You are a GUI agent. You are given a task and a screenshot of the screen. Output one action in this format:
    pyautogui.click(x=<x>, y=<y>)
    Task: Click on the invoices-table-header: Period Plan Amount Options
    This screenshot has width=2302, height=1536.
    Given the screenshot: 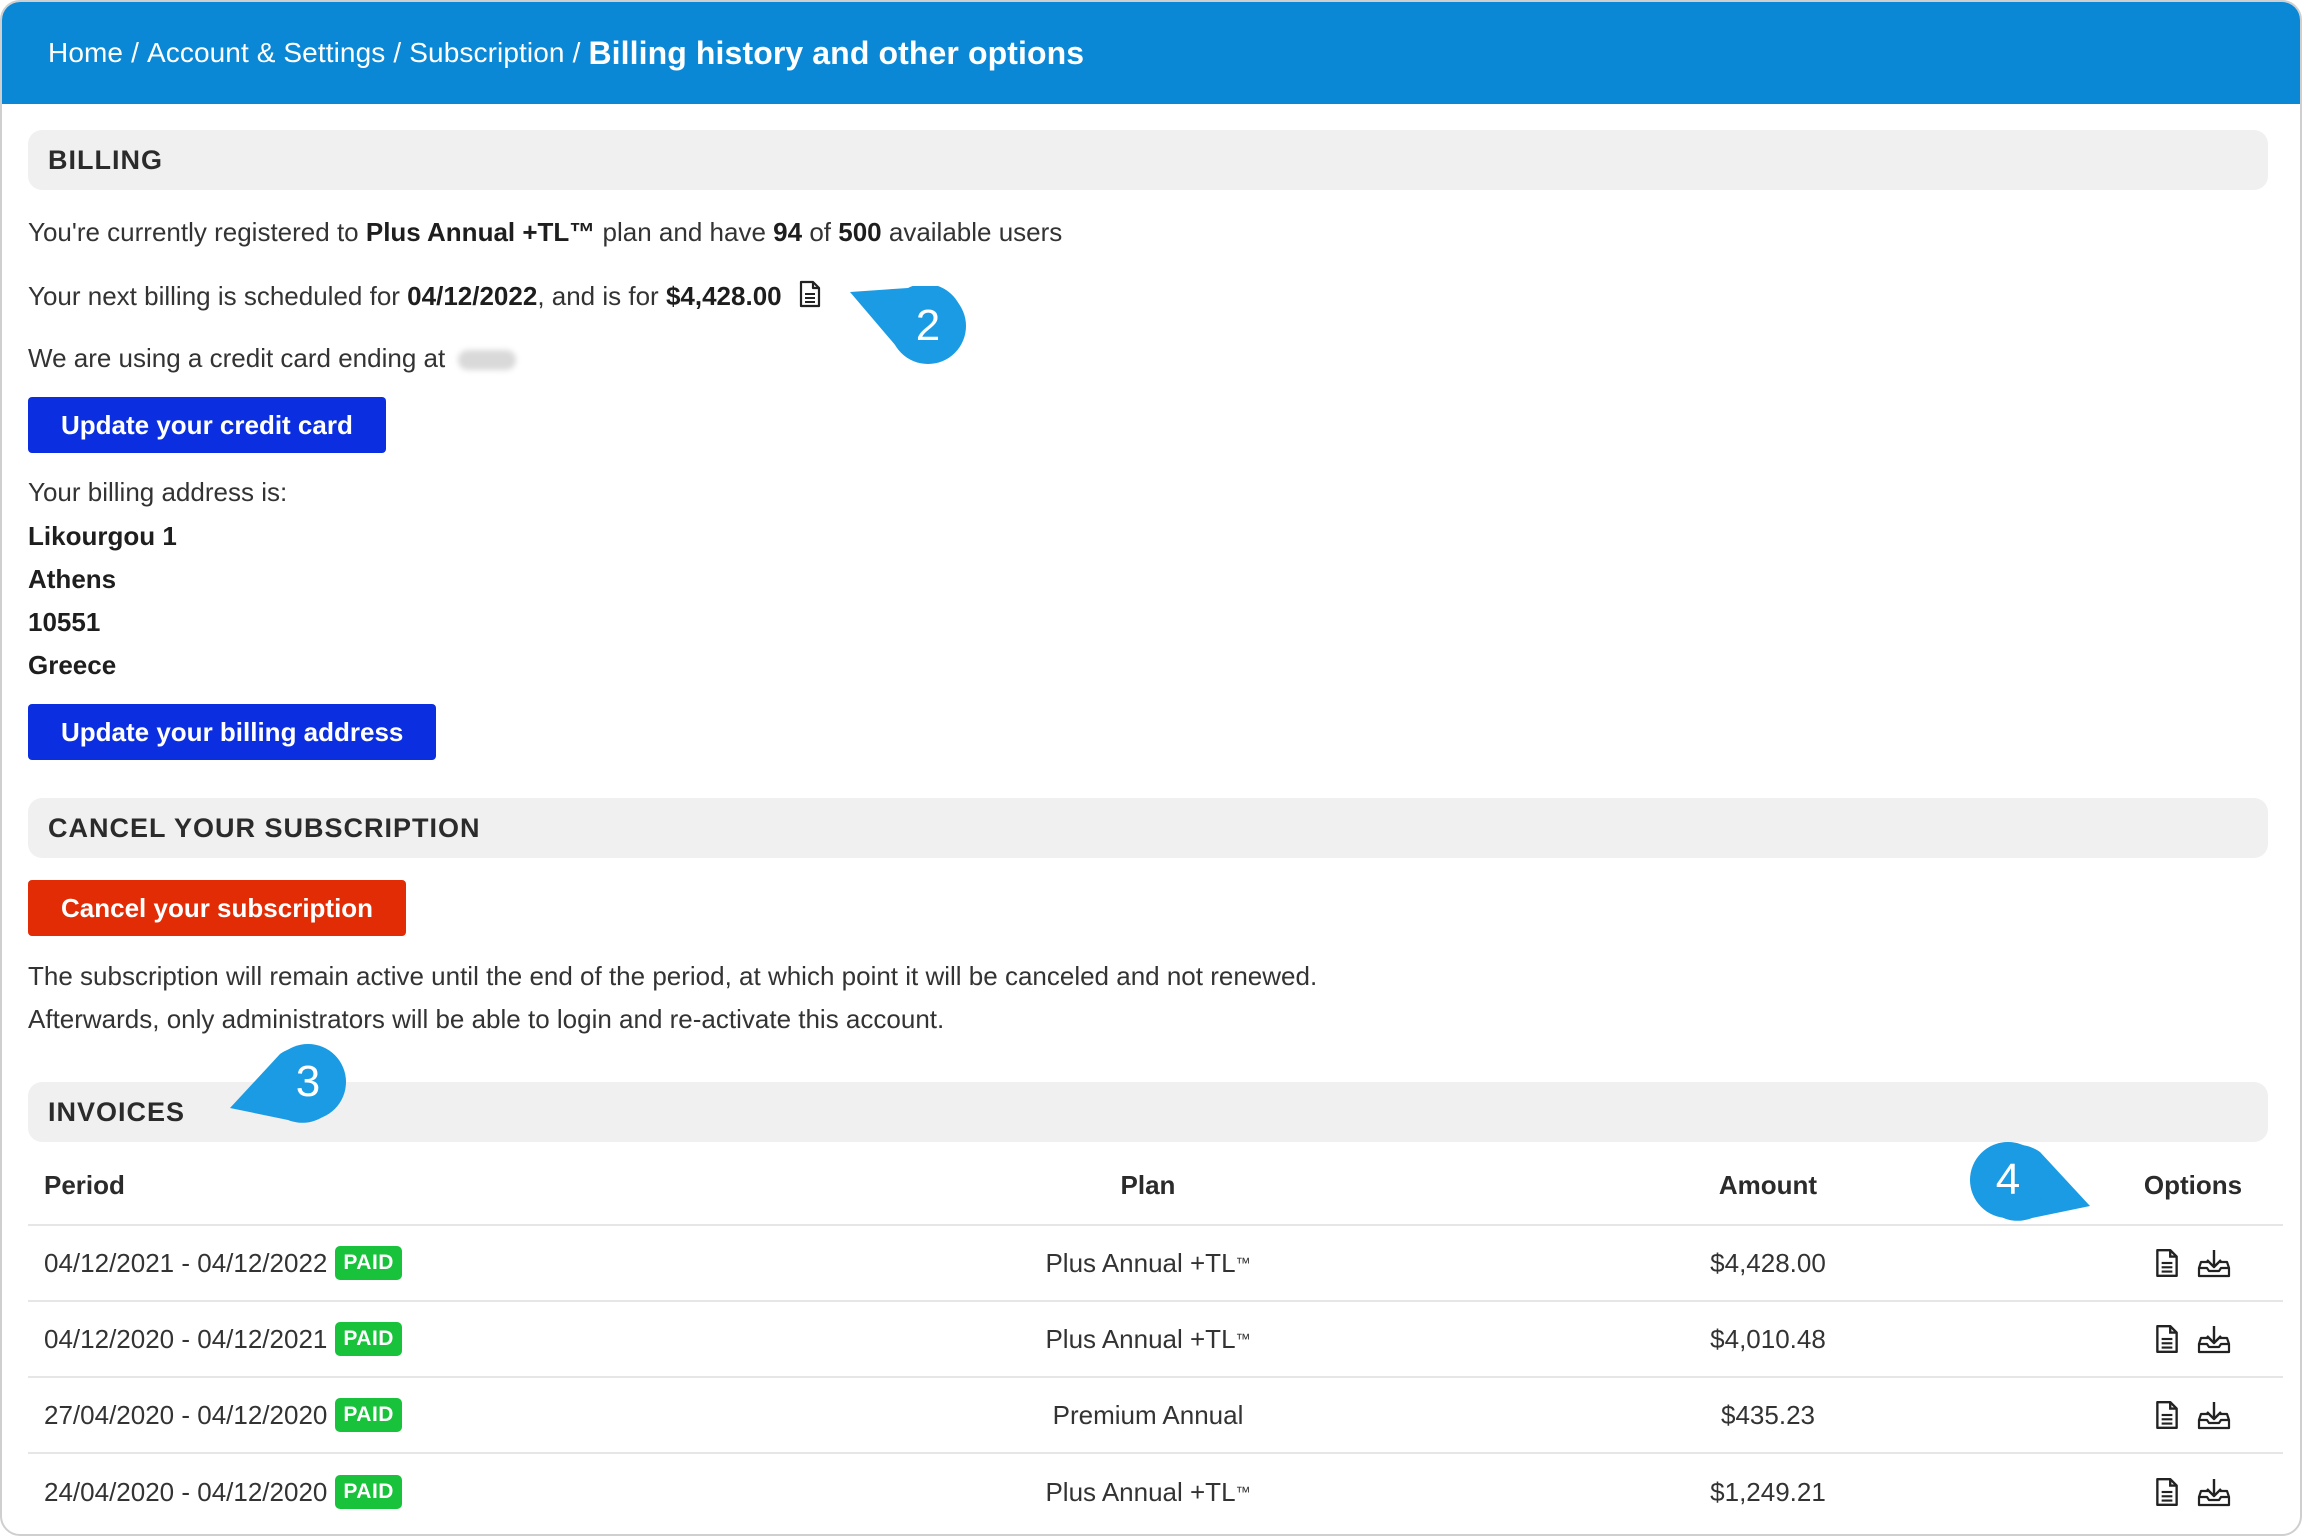 What is the action you would take?
    pyautogui.click(x=1155, y=1186)
    